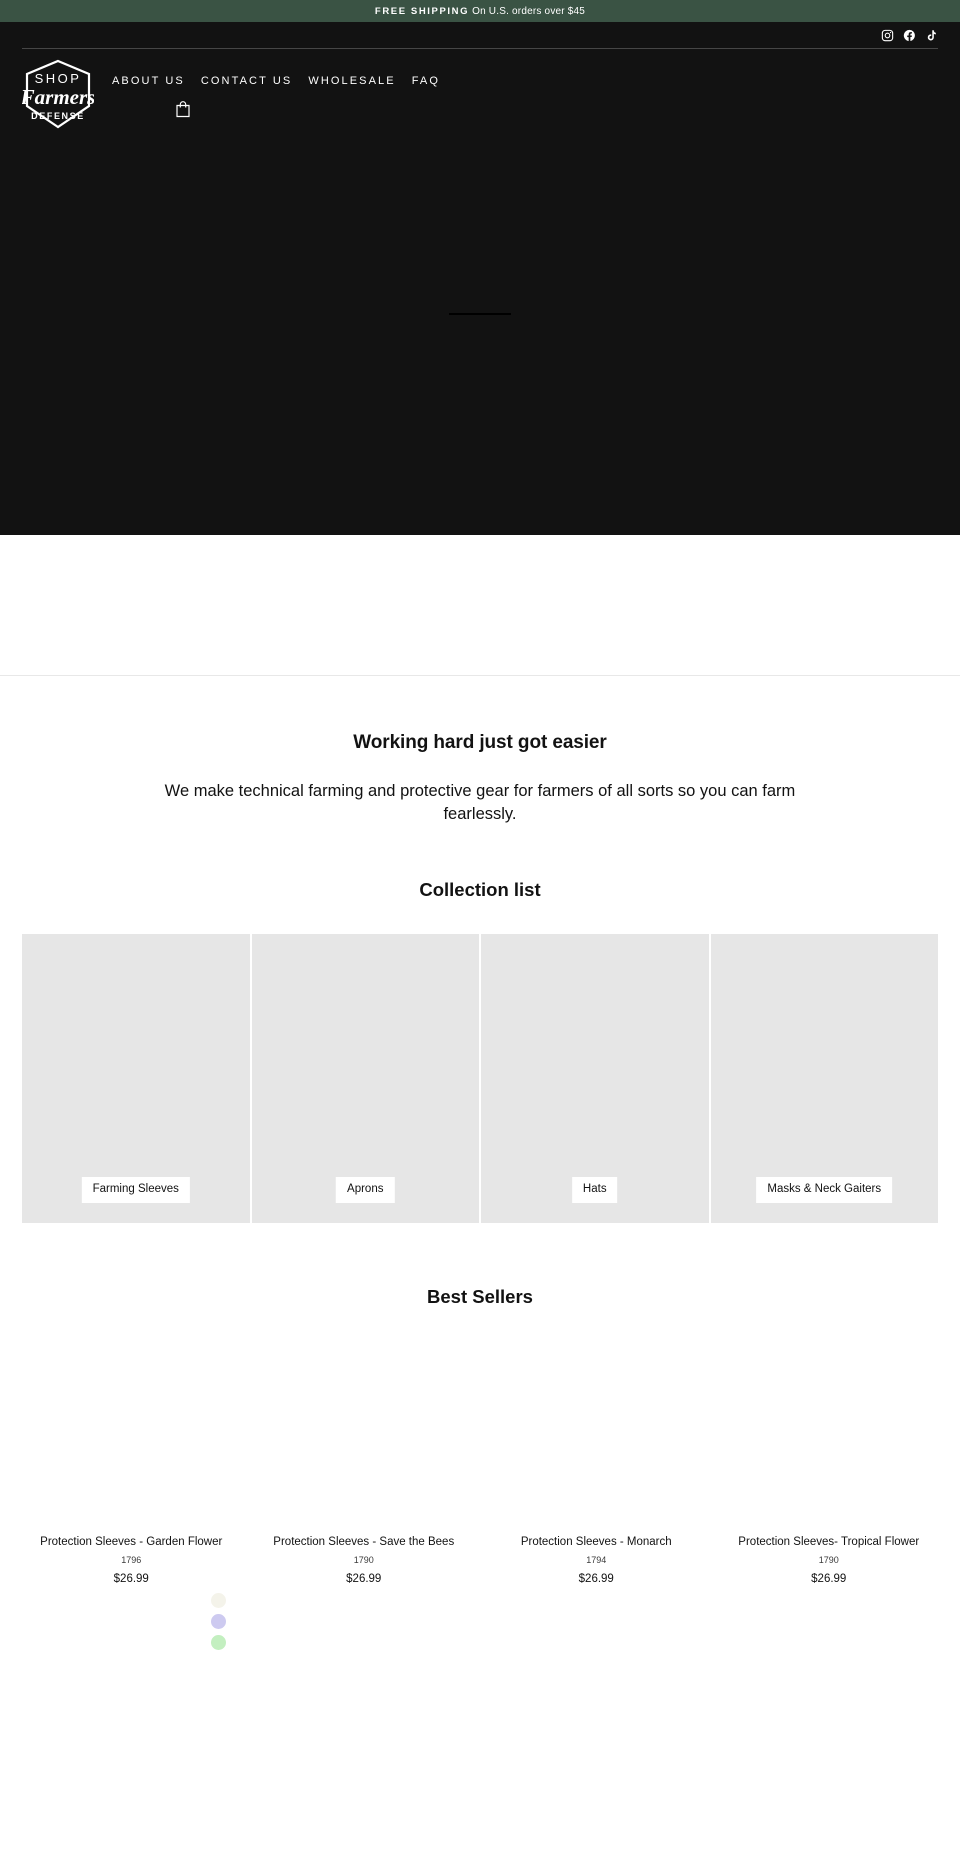  I want to click on collection-list-title: Collection list, so click(480, 889).